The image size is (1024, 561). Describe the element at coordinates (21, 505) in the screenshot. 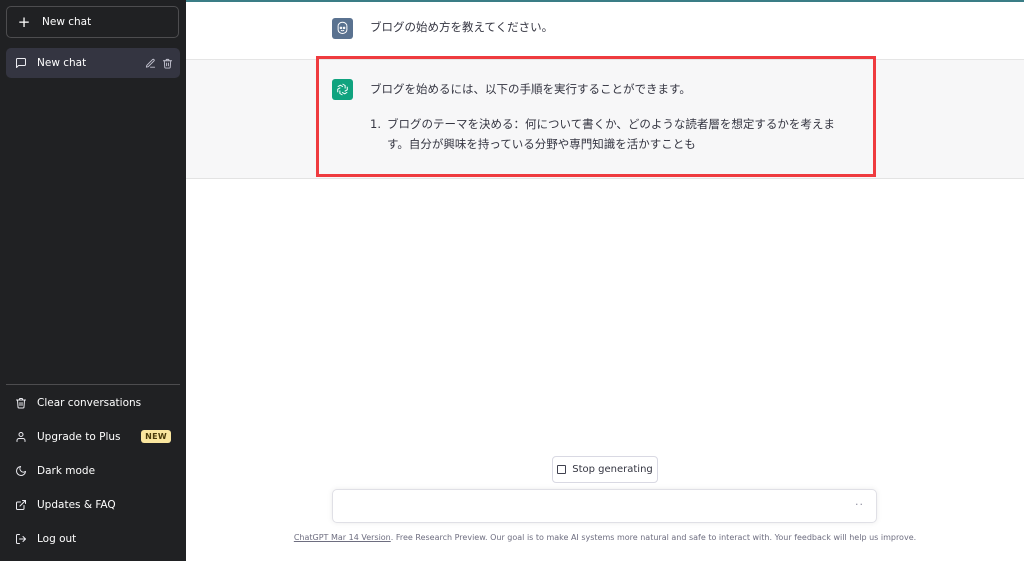

I see `external-link-icon` at that location.